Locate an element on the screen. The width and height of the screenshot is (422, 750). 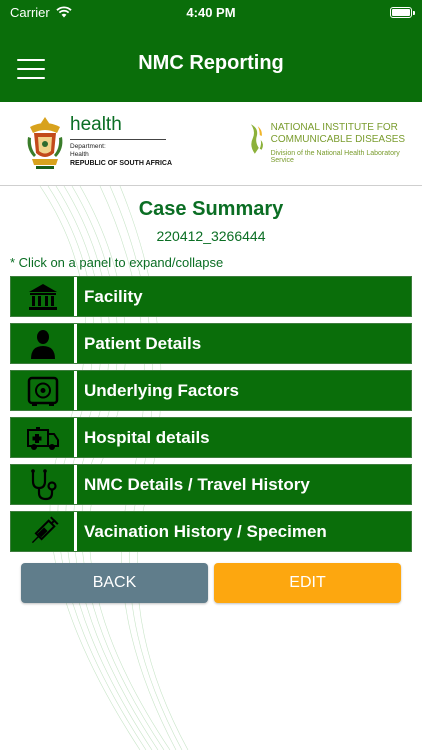
health-word: health is located at coordinates (96, 124).